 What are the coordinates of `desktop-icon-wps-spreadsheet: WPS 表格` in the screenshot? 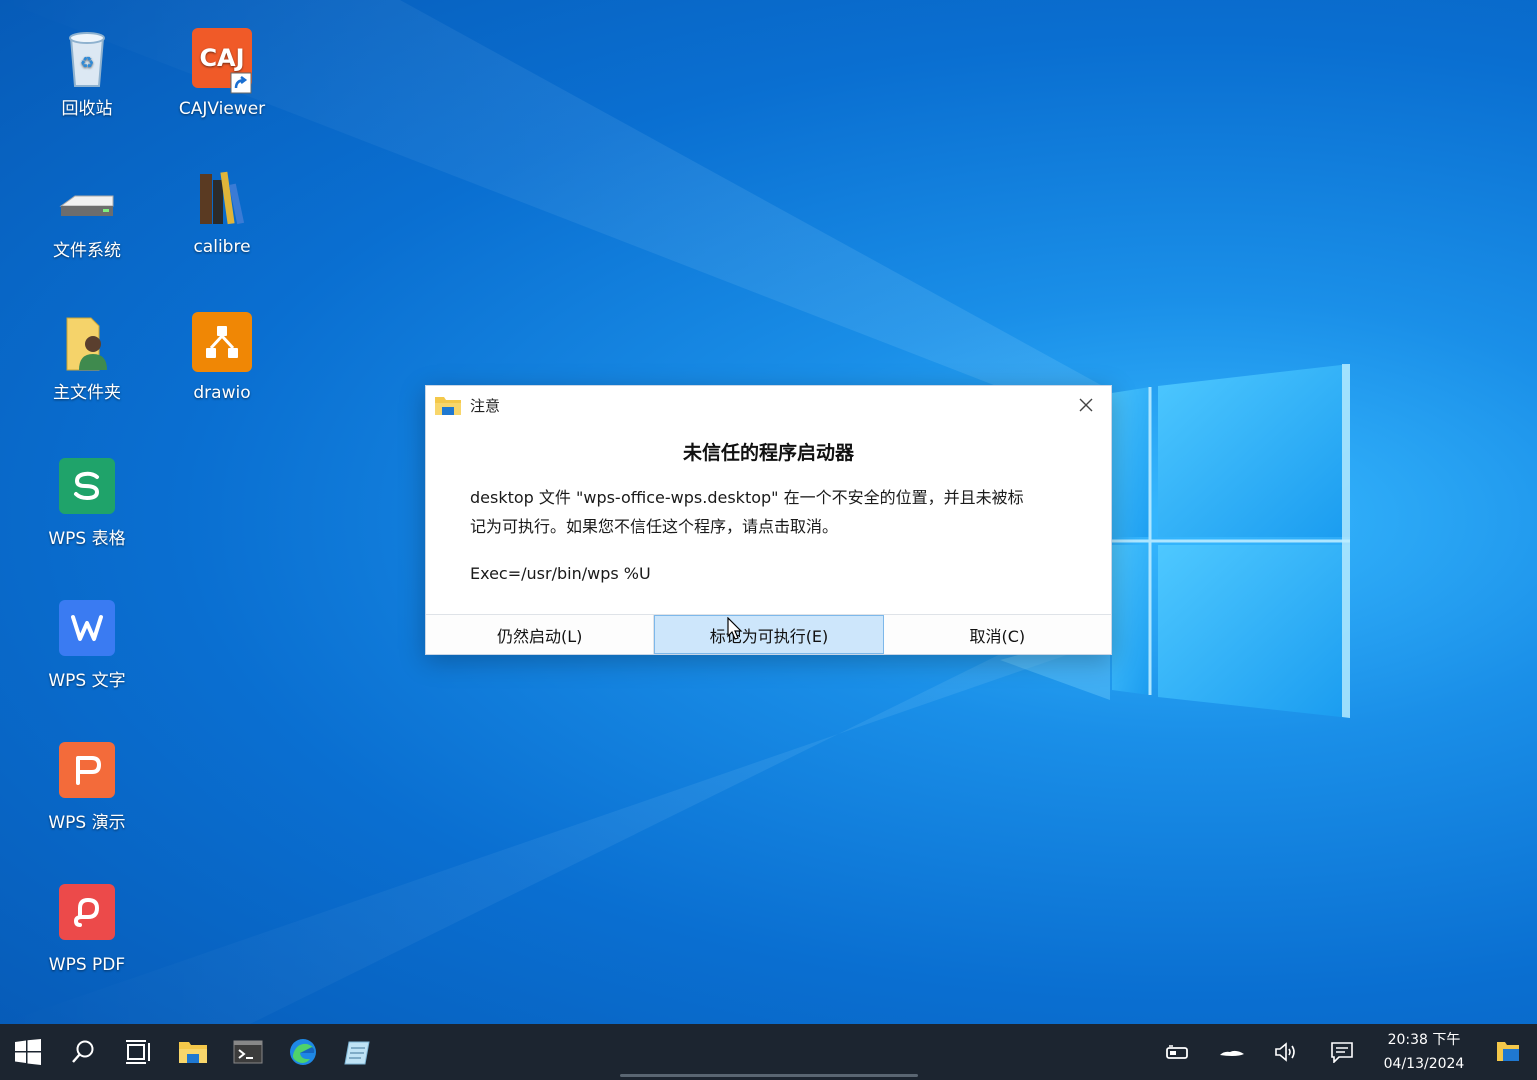 It's located at (87, 502).